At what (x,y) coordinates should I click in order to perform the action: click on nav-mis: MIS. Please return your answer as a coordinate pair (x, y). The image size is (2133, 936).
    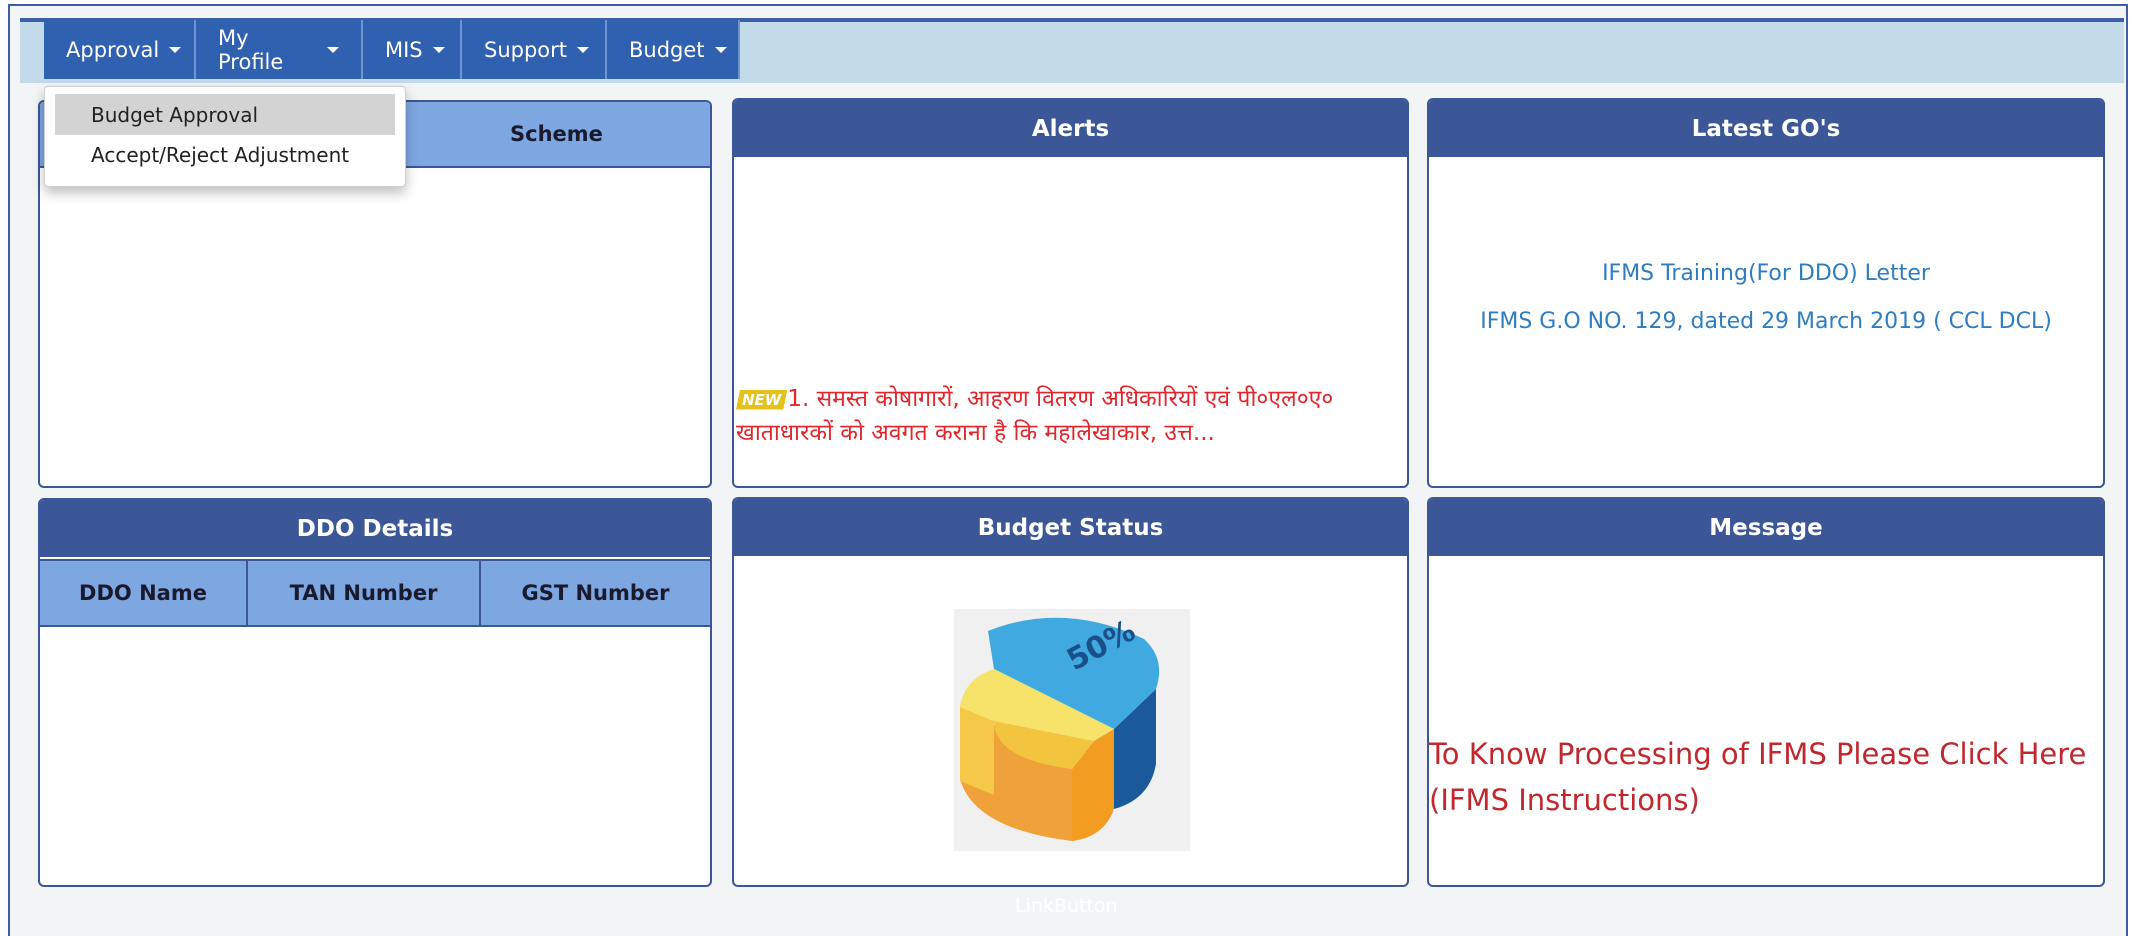
    Looking at the image, I should click on (412, 49).